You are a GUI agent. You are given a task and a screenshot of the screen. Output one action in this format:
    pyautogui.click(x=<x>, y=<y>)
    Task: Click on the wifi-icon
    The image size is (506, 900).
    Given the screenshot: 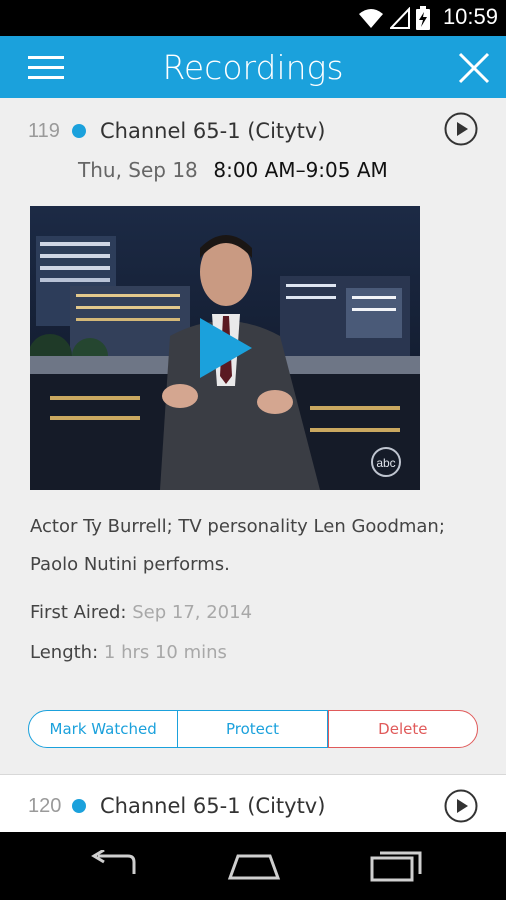 What is the action you would take?
    pyautogui.click(x=371, y=18)
    